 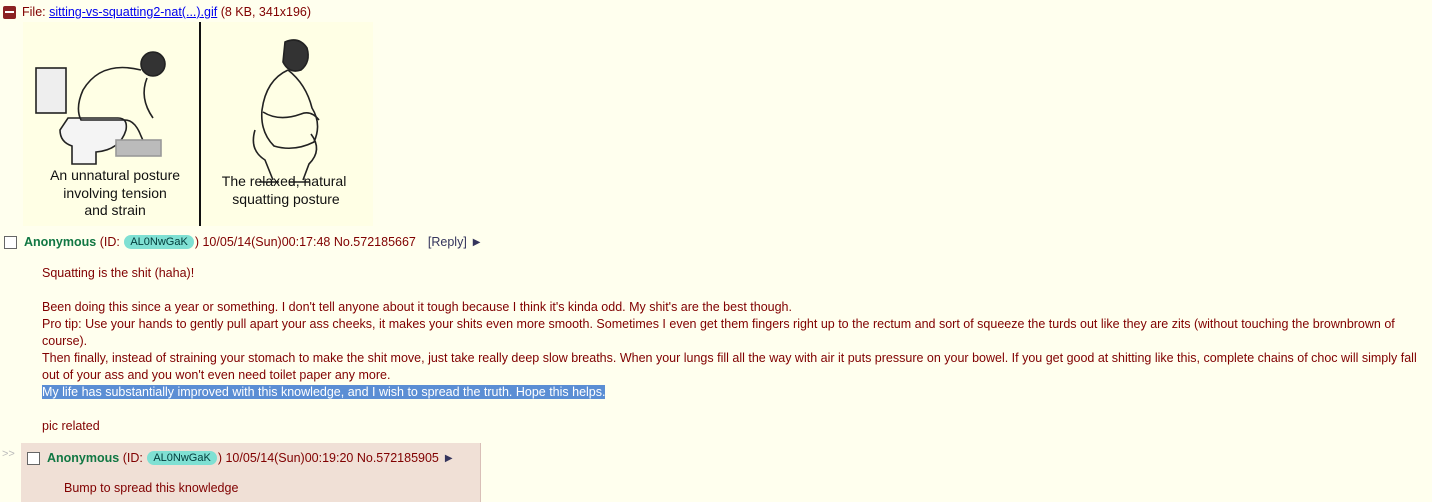 What do you see at coordinates (10, 242) in the screenshot?
I see `op-checkbox` at bounding box center [10, 242].